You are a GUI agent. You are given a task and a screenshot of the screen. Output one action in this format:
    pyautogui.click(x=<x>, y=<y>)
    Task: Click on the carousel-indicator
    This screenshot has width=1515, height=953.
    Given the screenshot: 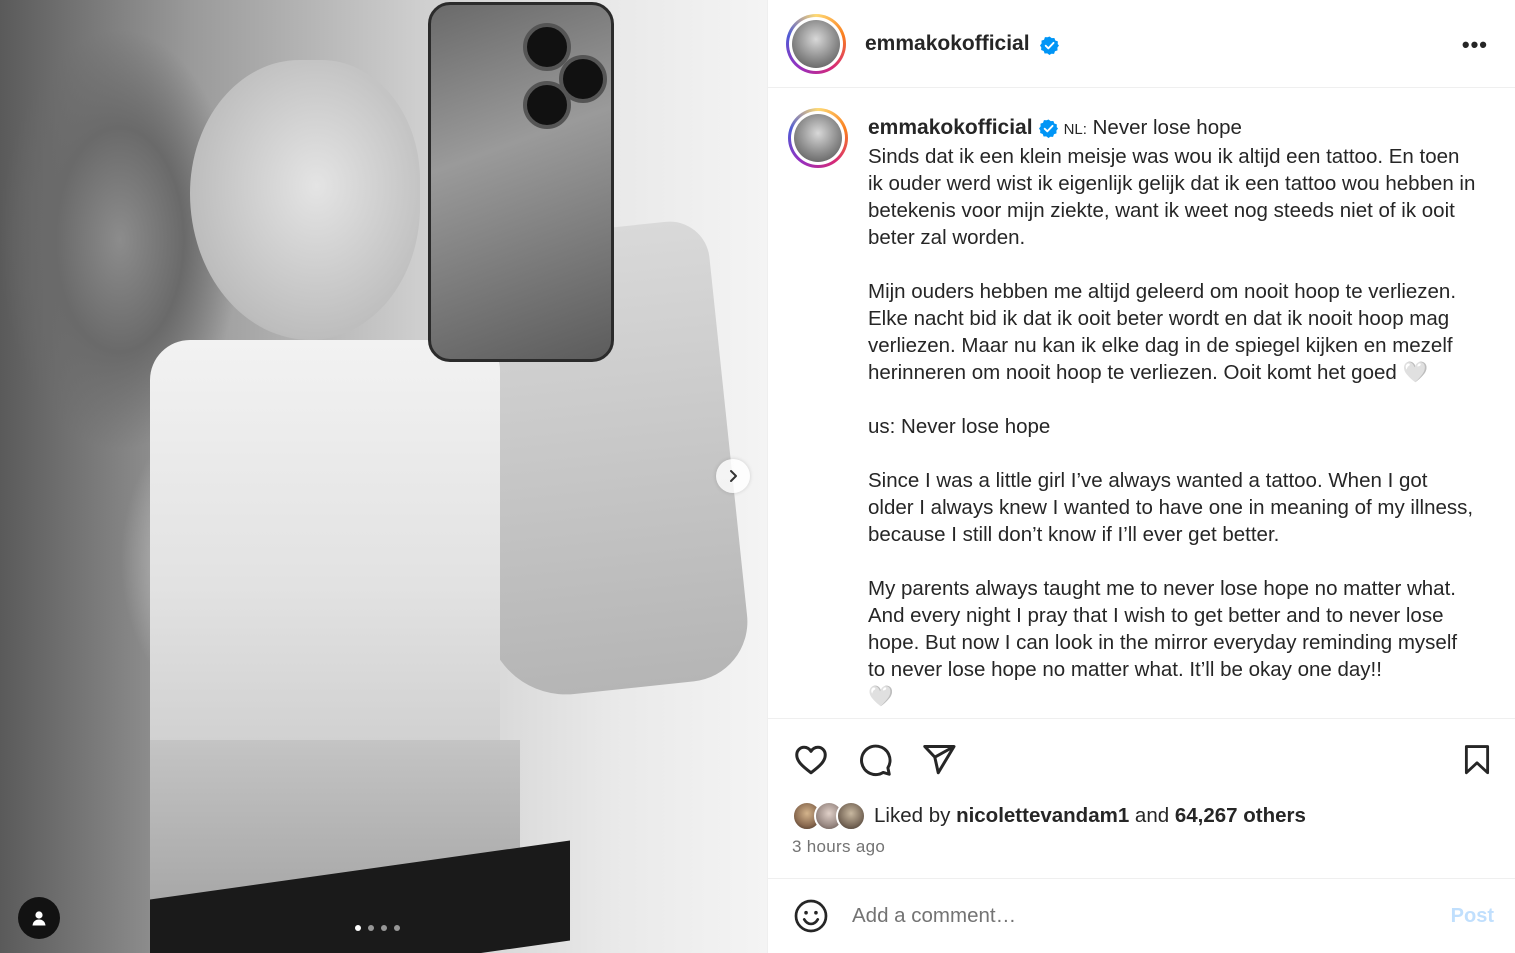 What is the action you would take?
    pyautogui.click(x=377, y=928)
    